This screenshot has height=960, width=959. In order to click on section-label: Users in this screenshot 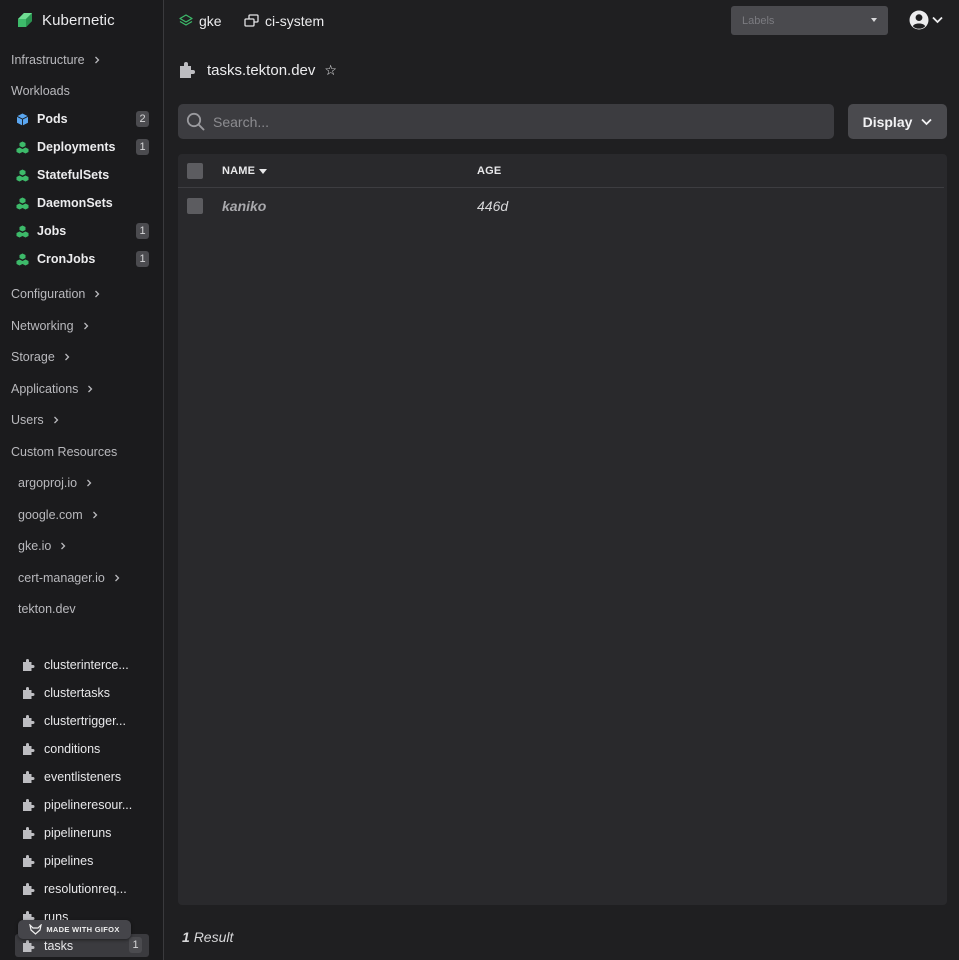, I will do `click(27, 420)`.